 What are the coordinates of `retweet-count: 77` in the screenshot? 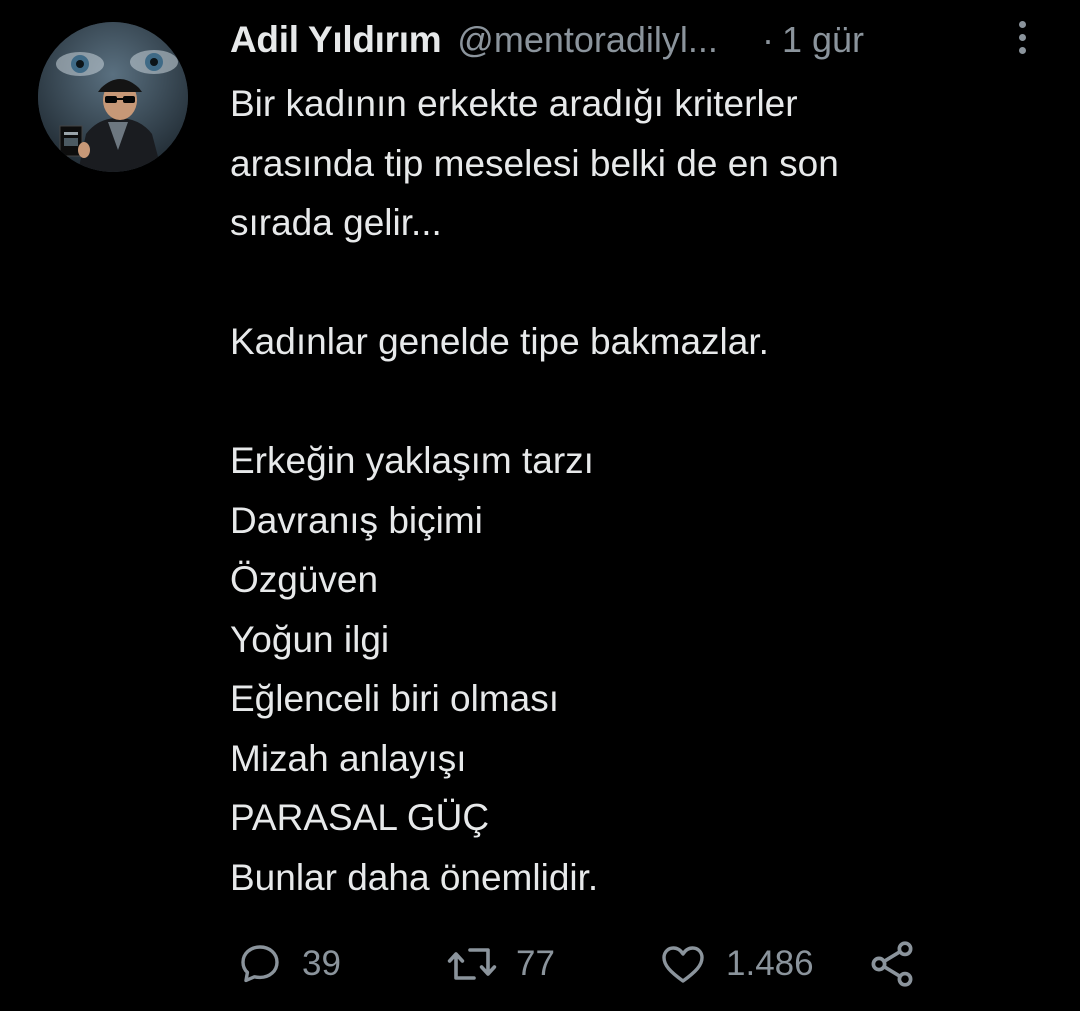 It's located at (535, 963).